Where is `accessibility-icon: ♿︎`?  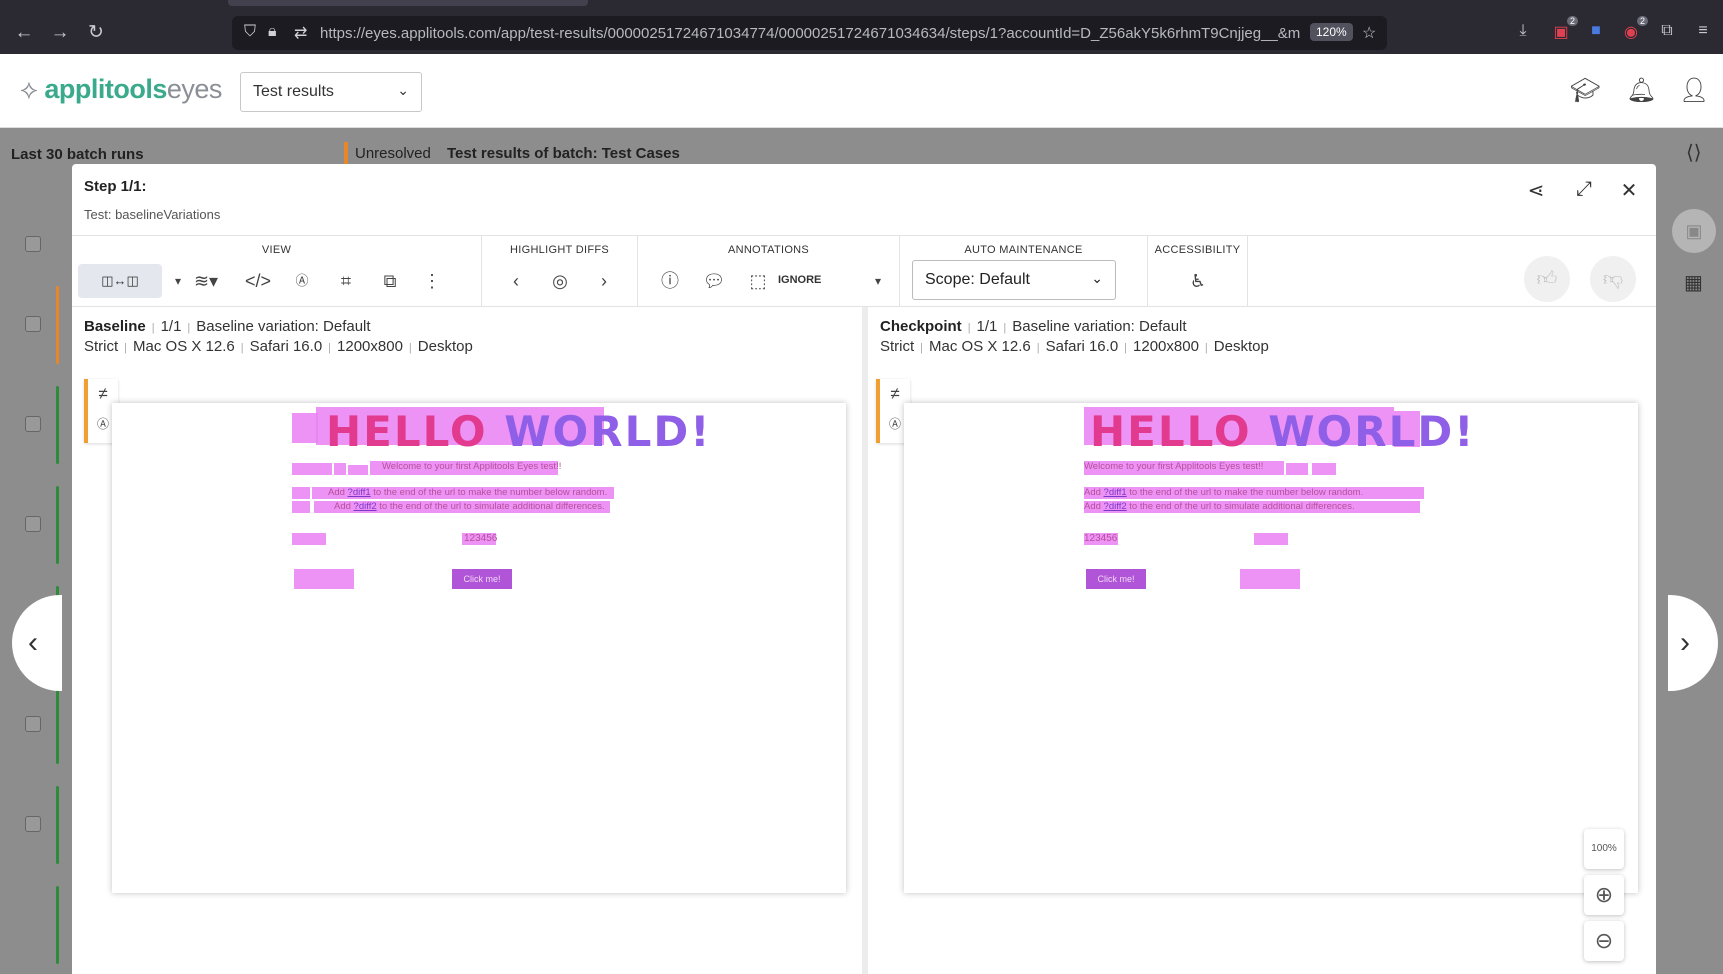
accessibility-icon: ♿︎ is located at coordinates (1198, 281).